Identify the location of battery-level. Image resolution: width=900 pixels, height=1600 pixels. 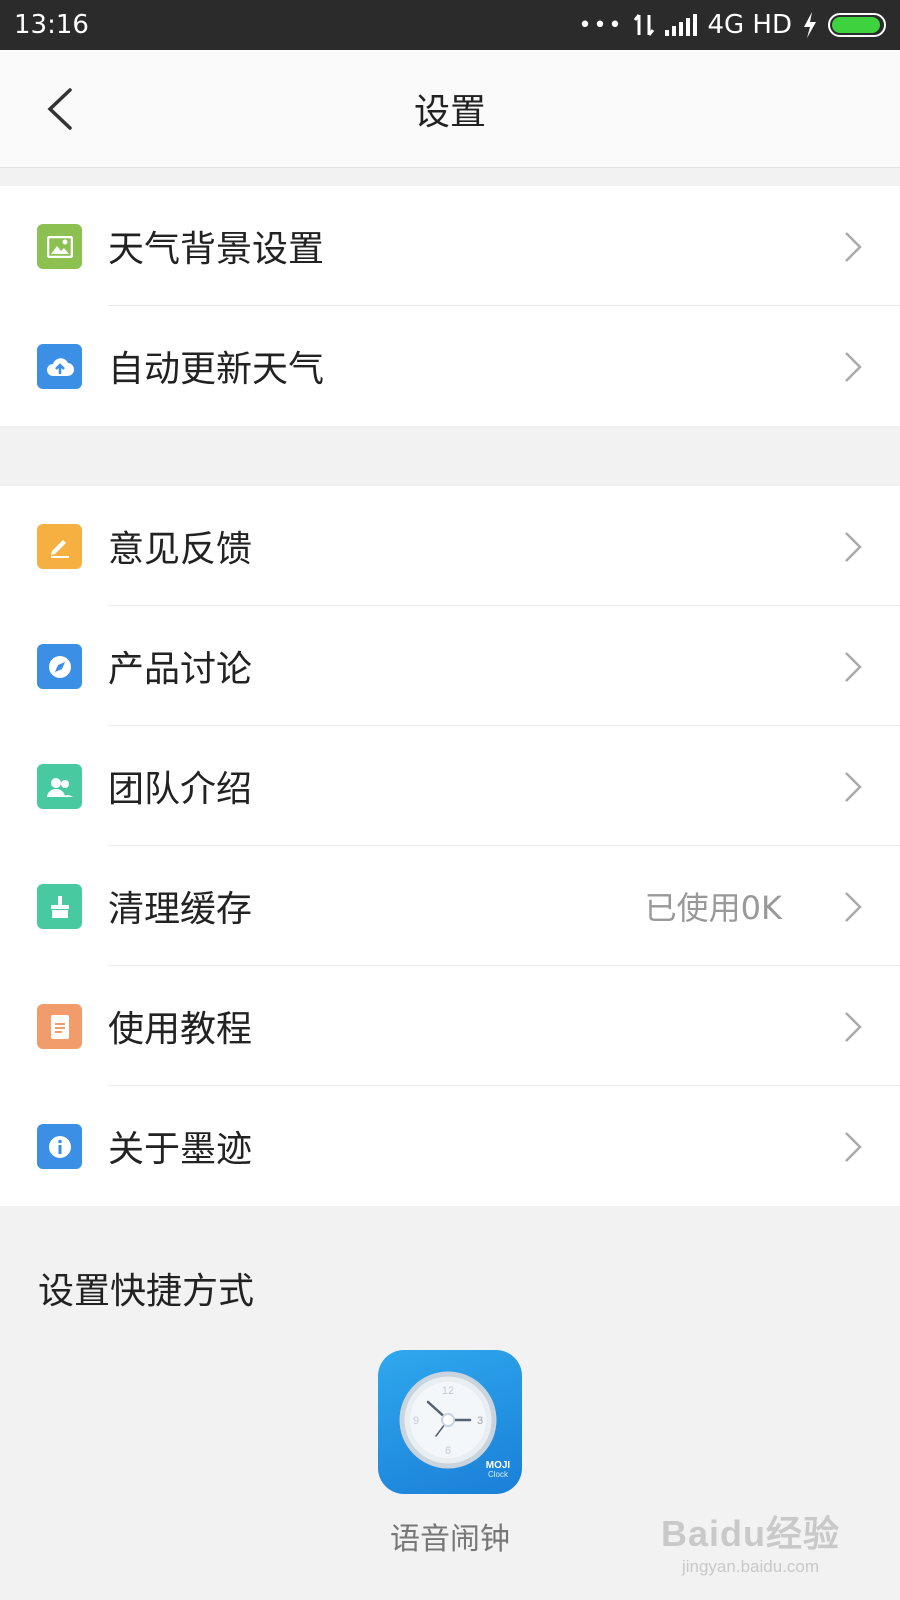
(856, 25).